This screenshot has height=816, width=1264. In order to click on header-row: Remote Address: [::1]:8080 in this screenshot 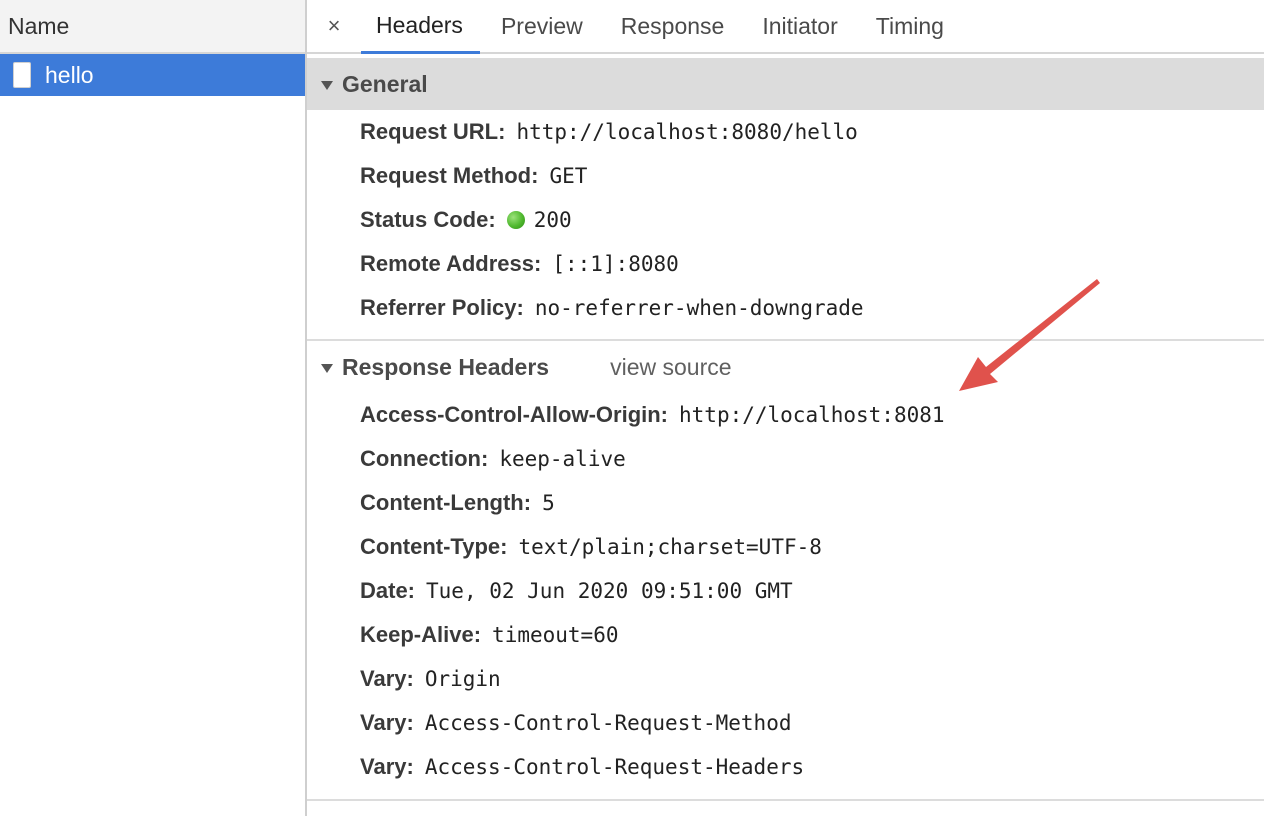, I will do `click(812, 264)`.